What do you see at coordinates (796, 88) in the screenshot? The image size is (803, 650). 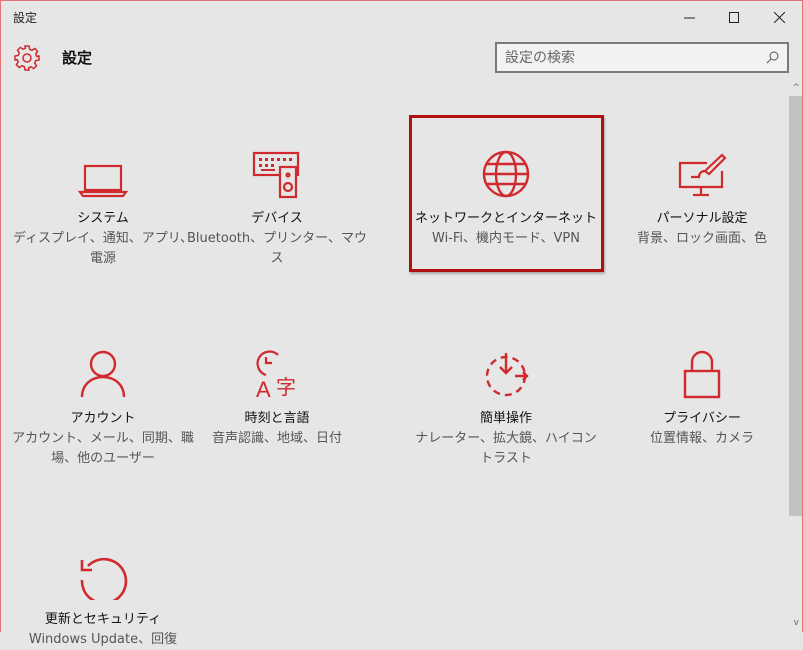 I see `scroll-up-icon: ^` at bounding box center [796, 88].